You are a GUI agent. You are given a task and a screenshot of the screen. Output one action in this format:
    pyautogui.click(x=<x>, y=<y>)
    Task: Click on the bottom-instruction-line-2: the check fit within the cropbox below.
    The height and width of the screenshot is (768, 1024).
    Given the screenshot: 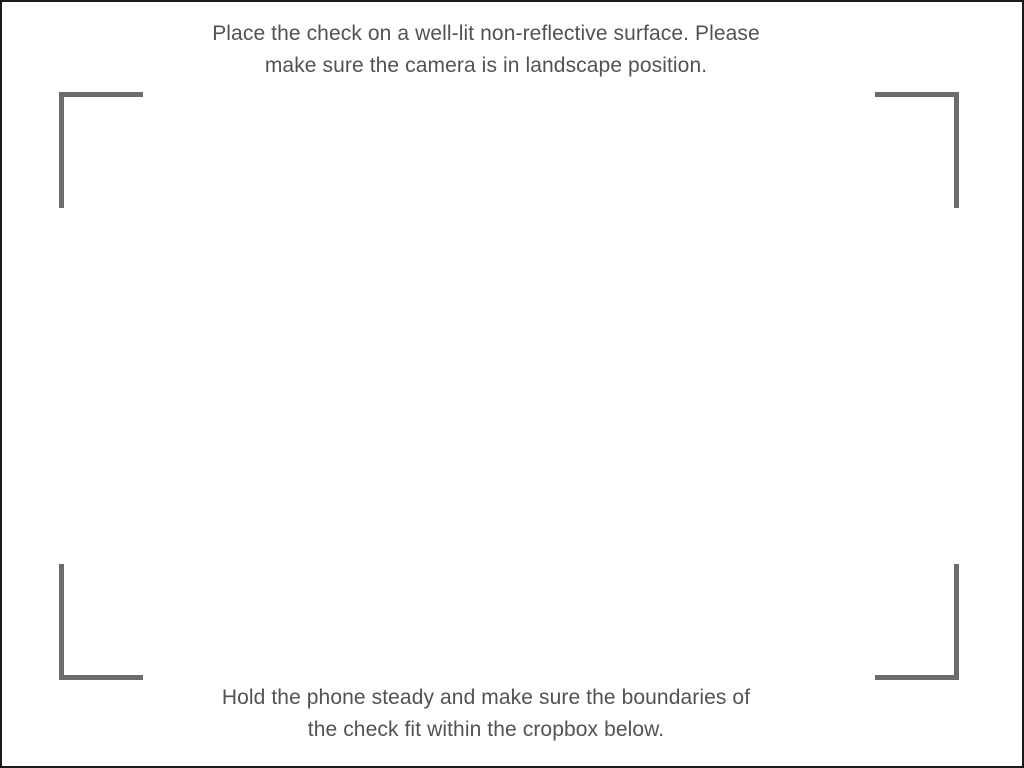 What is the action you would take?
    pyautogui.click(x=486, y=729)
    